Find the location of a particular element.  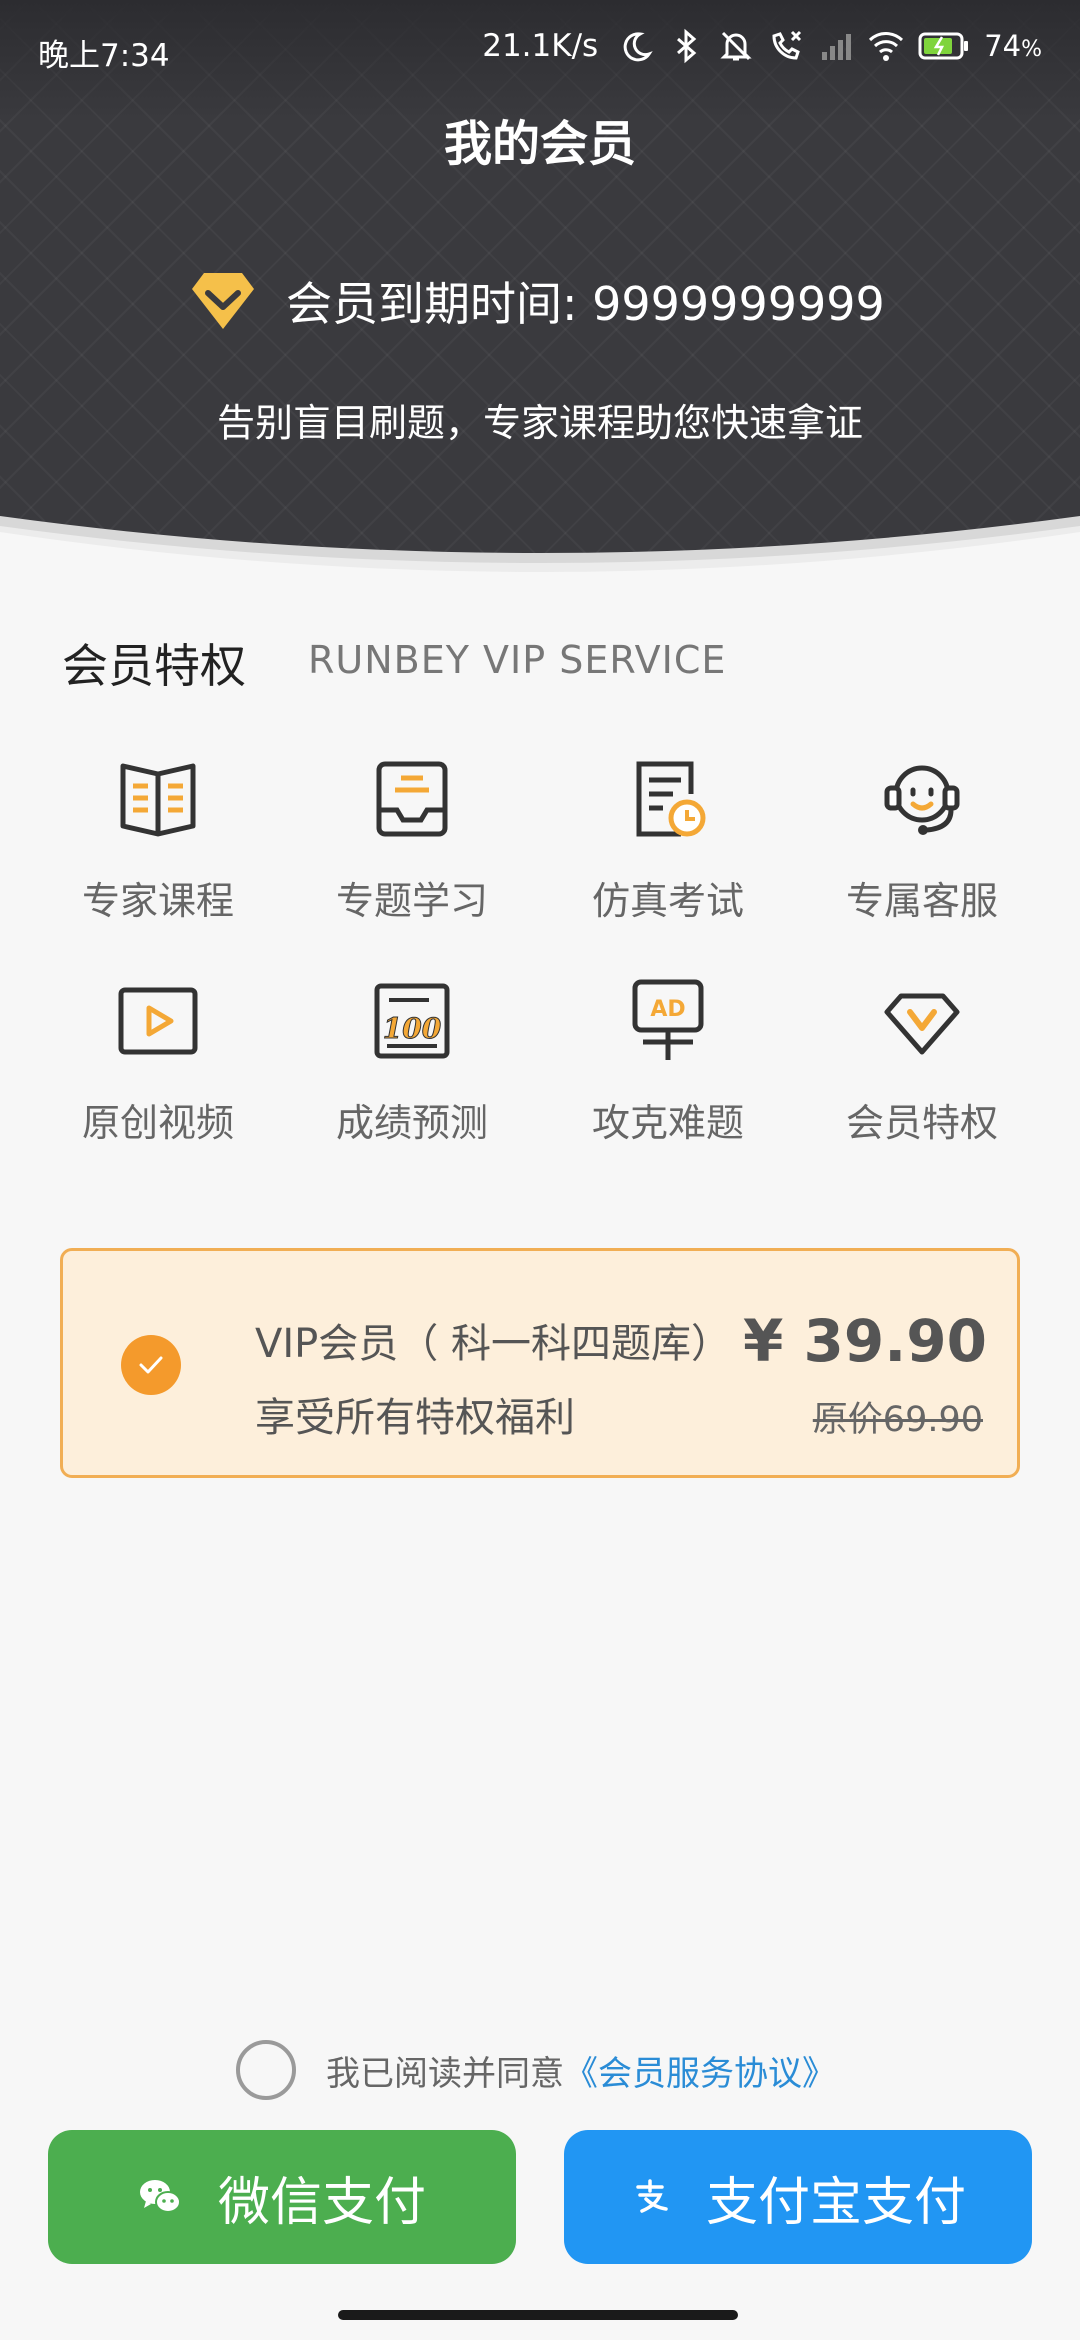

wechat-pay-button: 微信支付 is located at coordinates (282, 2197).